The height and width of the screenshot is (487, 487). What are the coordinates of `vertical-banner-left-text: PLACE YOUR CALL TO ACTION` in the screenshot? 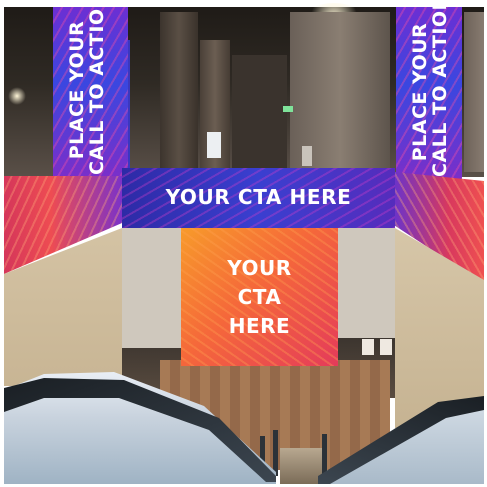 It's located at (87, 91).